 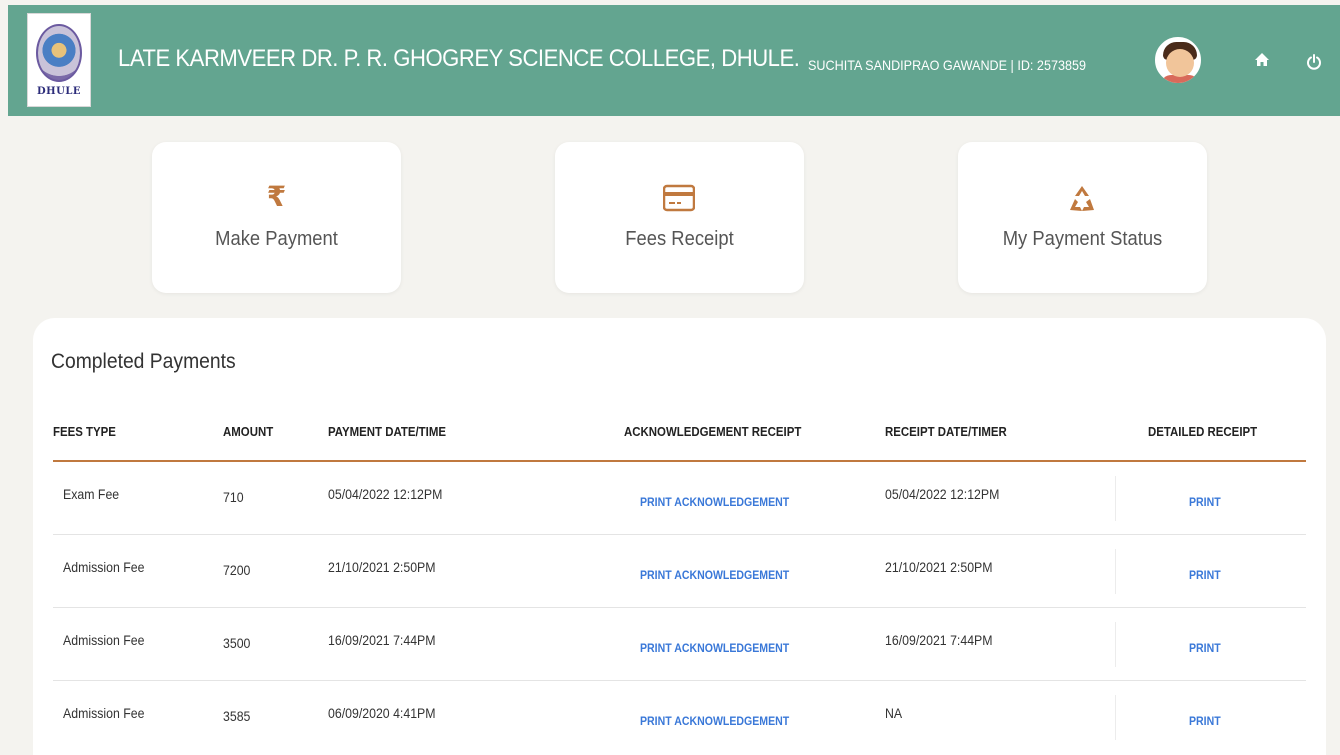 What do you see at coordinates (387, 431) in the screenshot?
I see `column-header-payment-datetime: PAYMENT DATE/TIME` at bounding box center [387, 431].